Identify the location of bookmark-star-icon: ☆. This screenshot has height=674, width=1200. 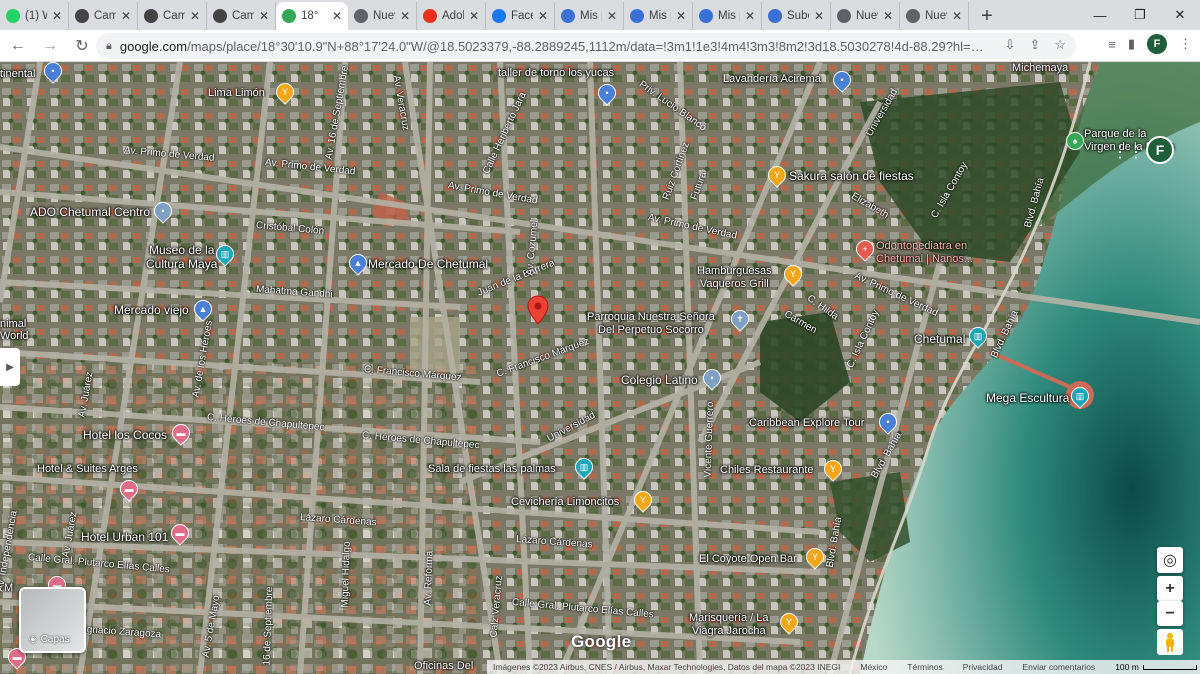
(1060, 45).